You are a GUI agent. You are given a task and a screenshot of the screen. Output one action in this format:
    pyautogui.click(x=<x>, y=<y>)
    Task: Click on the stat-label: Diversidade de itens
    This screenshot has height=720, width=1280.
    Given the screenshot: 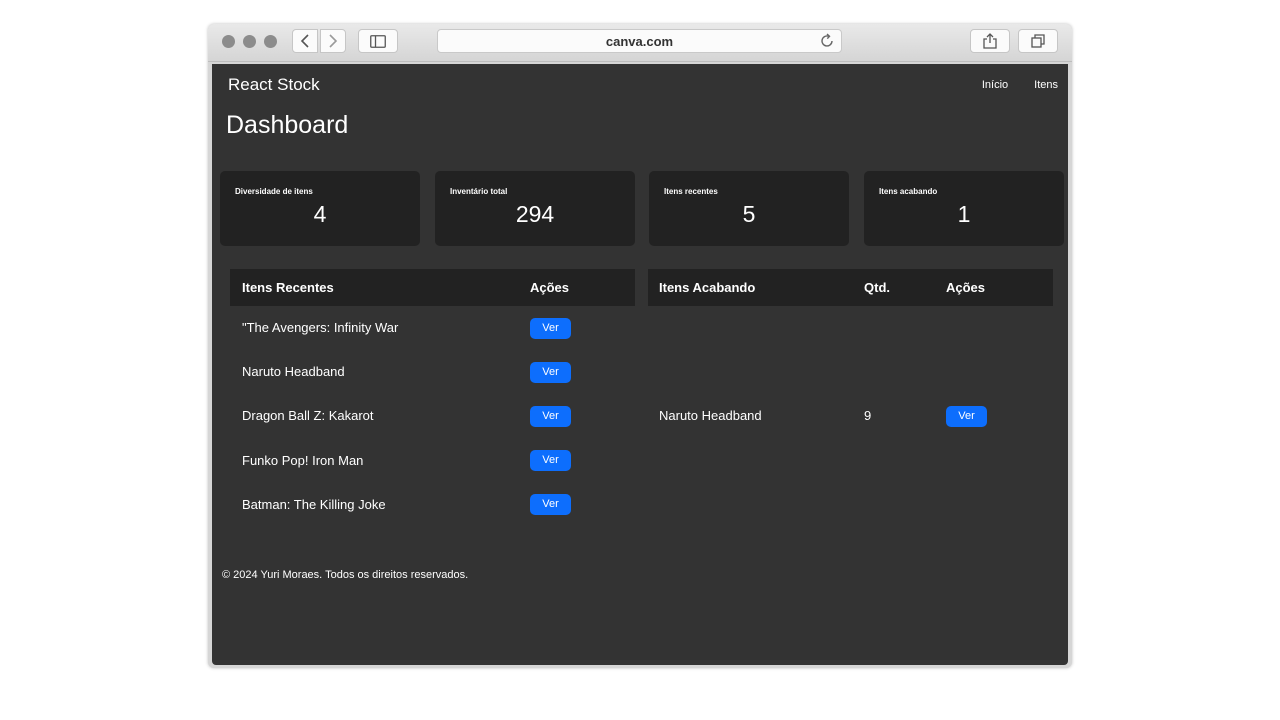 What is the action you would take?
    pyautogui.click(x=274, y=191)
    